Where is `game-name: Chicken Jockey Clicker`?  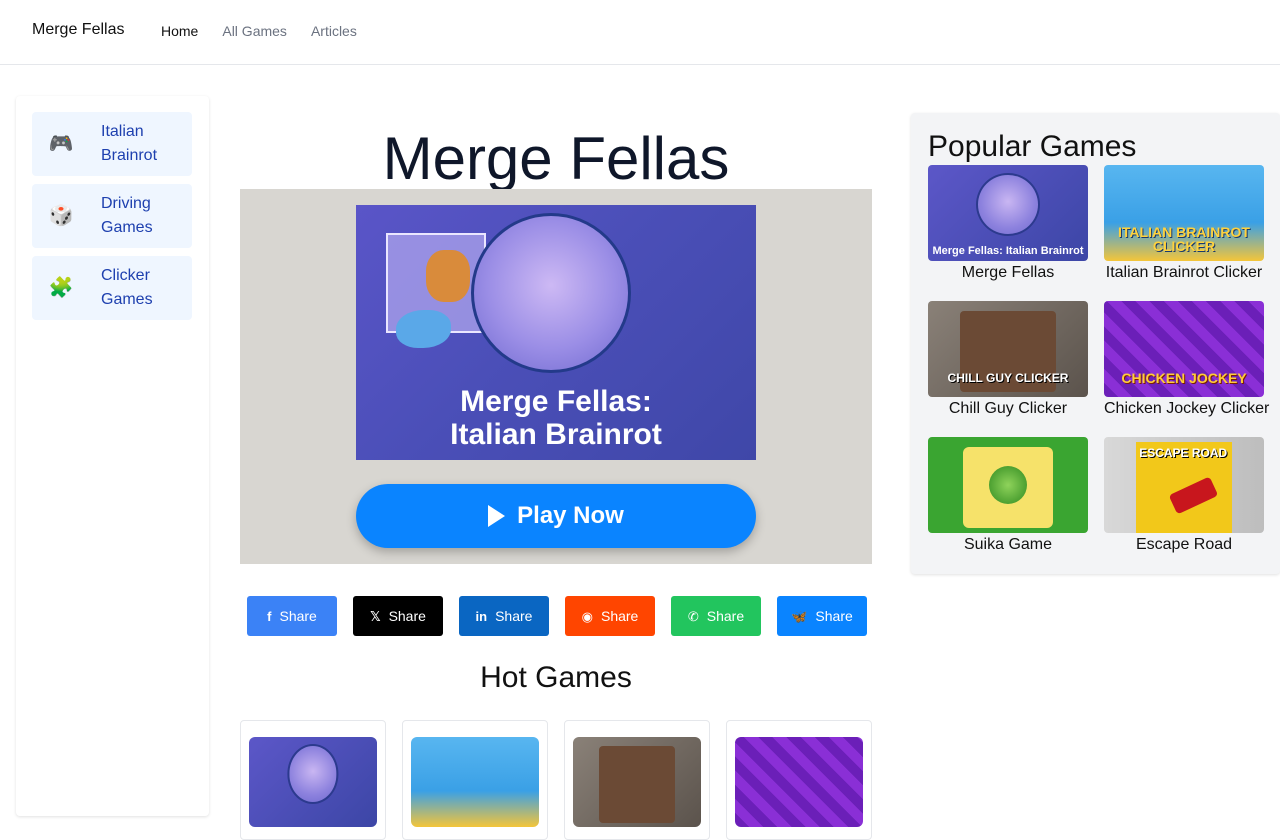 game-name: Chicken Jockey Clicker is located at coordinates (1187, 408).